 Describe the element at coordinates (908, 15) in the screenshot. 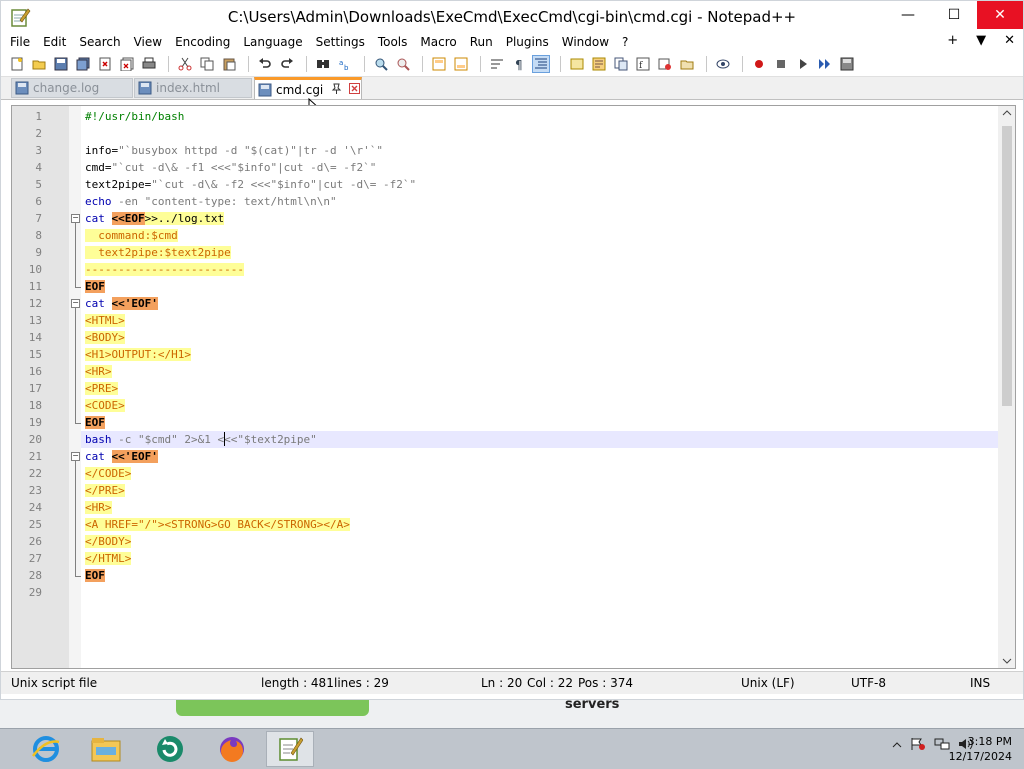

I see `minimize-button: —` at that location.